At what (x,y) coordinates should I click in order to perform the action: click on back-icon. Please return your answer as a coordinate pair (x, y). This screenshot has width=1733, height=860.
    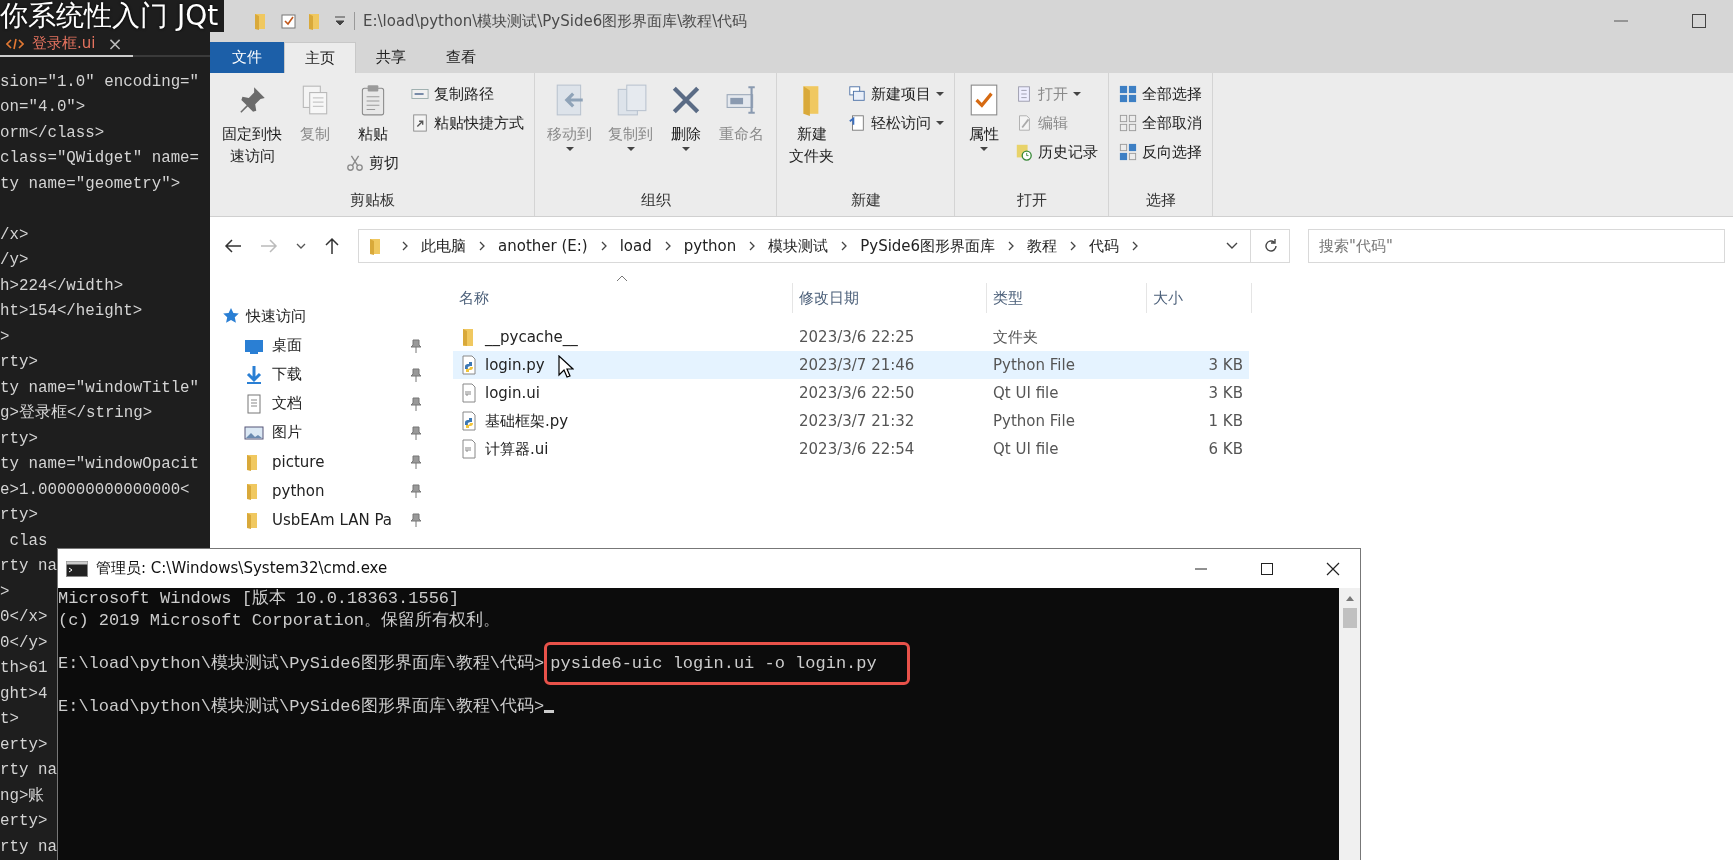
    Looking at the image, I should click on (233, 246).